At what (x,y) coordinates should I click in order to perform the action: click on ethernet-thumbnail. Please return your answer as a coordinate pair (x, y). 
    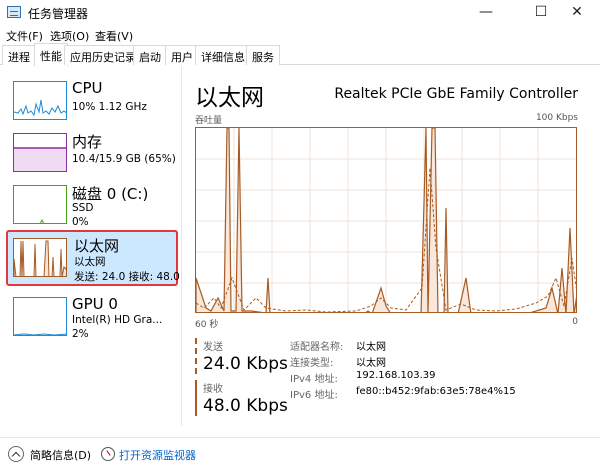
    Looking at the image, I should click on (40, 257).